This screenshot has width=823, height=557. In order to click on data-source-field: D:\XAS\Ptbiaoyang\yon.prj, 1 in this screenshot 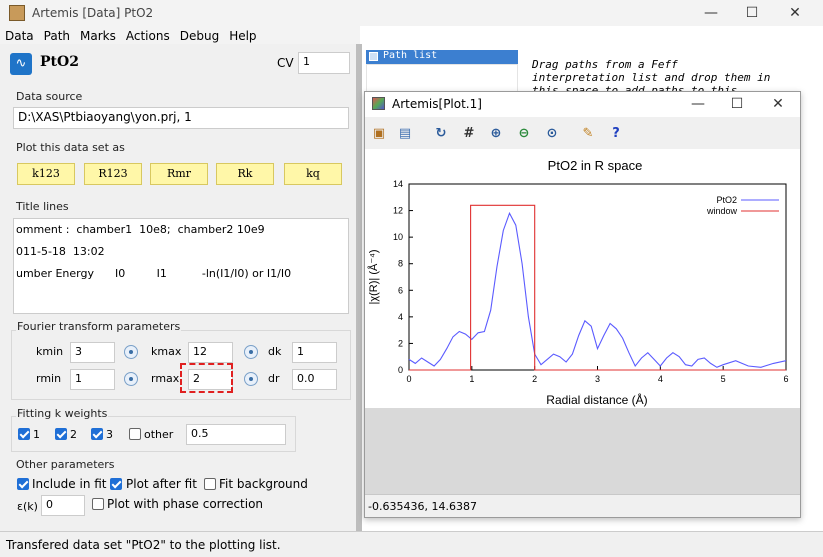, I will do `click(181, 118)`.